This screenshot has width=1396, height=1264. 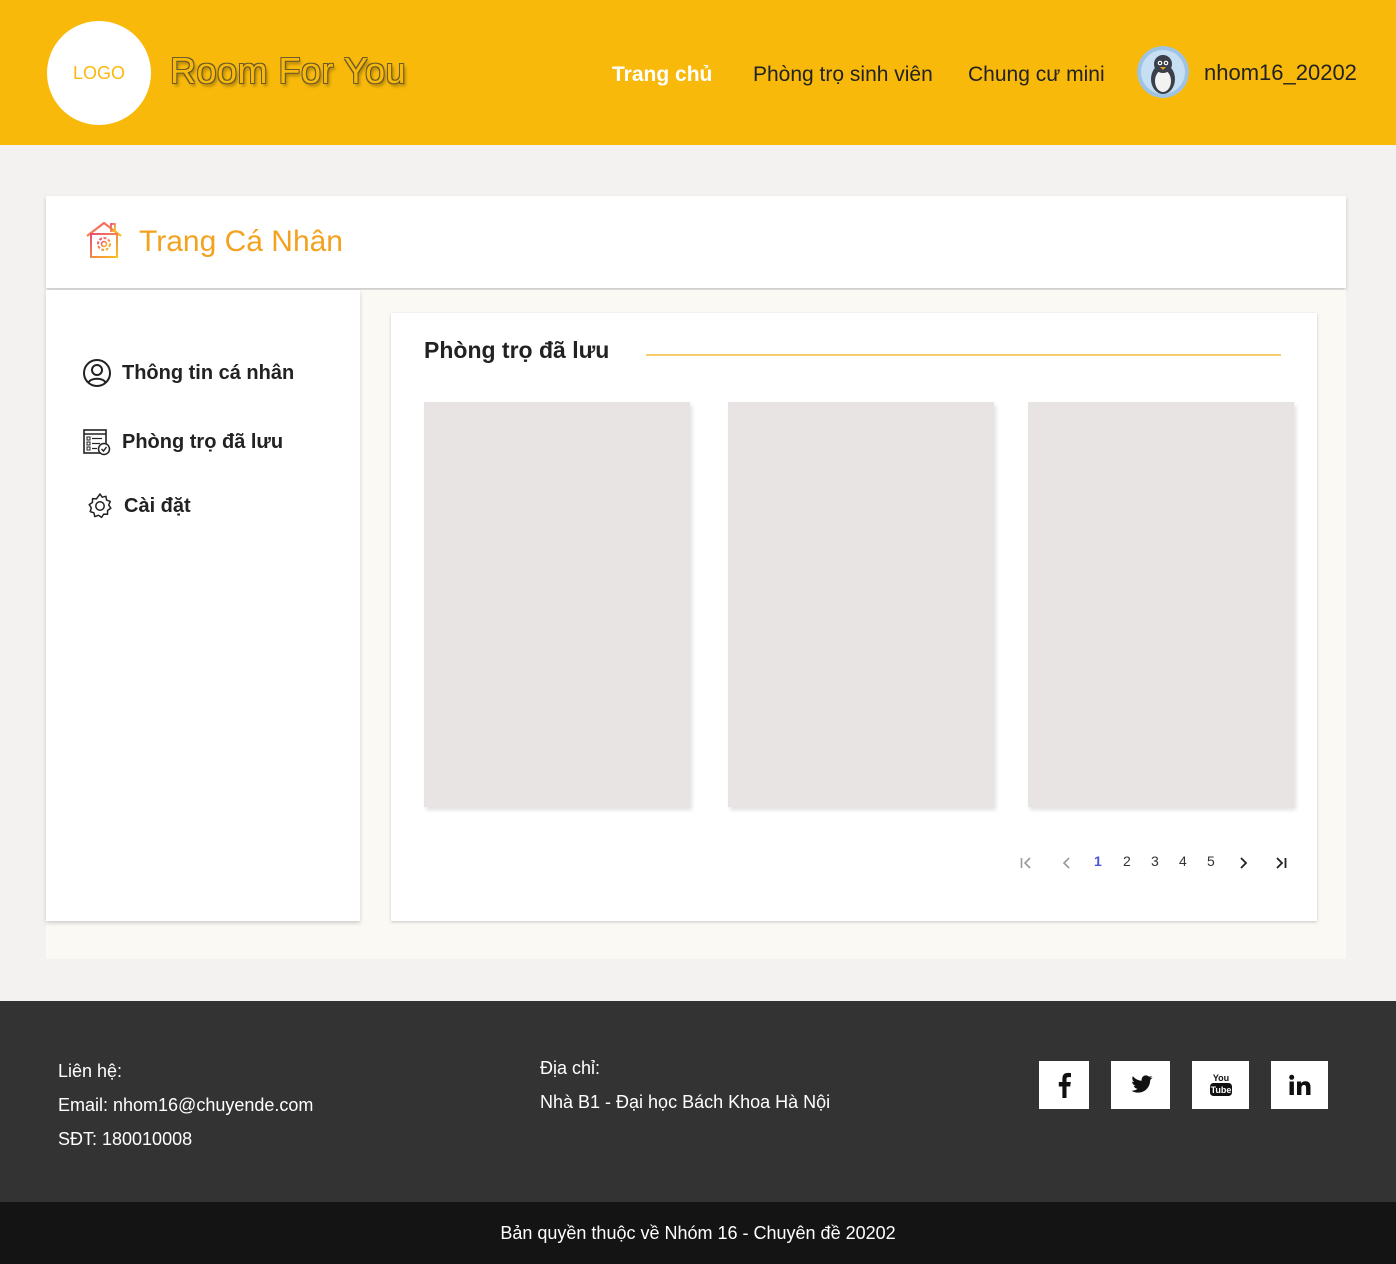 What do you see at coordinates (1064, 1085) in the screenshot?
I see `facebook-icon` at bounding box center [1064, 1085].